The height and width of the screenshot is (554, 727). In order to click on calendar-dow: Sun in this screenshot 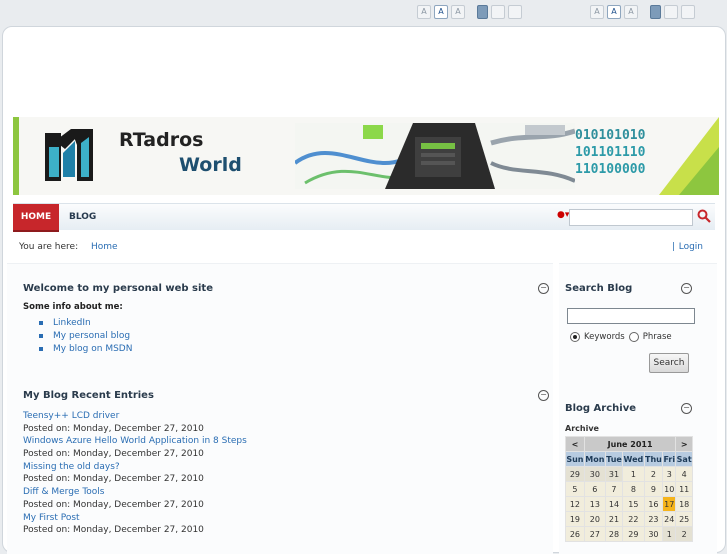, I will do `click(575, 459)`.